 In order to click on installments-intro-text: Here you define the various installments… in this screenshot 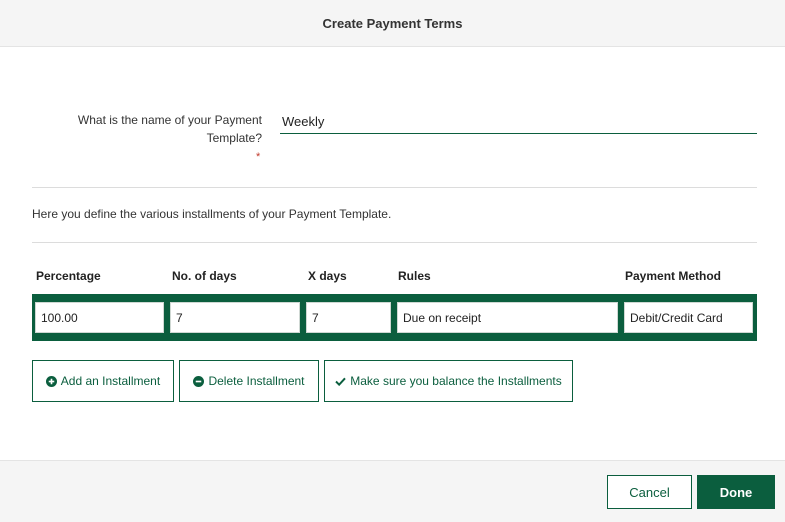, I will do `click(212, 214)`.